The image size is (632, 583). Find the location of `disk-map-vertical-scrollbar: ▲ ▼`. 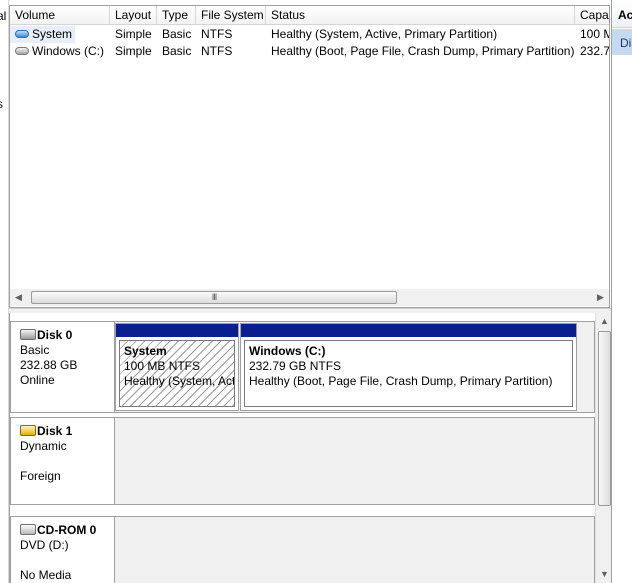

disk-map-vertical-scrollbar: ▲ ▼ is located at coordinates (603, 448).